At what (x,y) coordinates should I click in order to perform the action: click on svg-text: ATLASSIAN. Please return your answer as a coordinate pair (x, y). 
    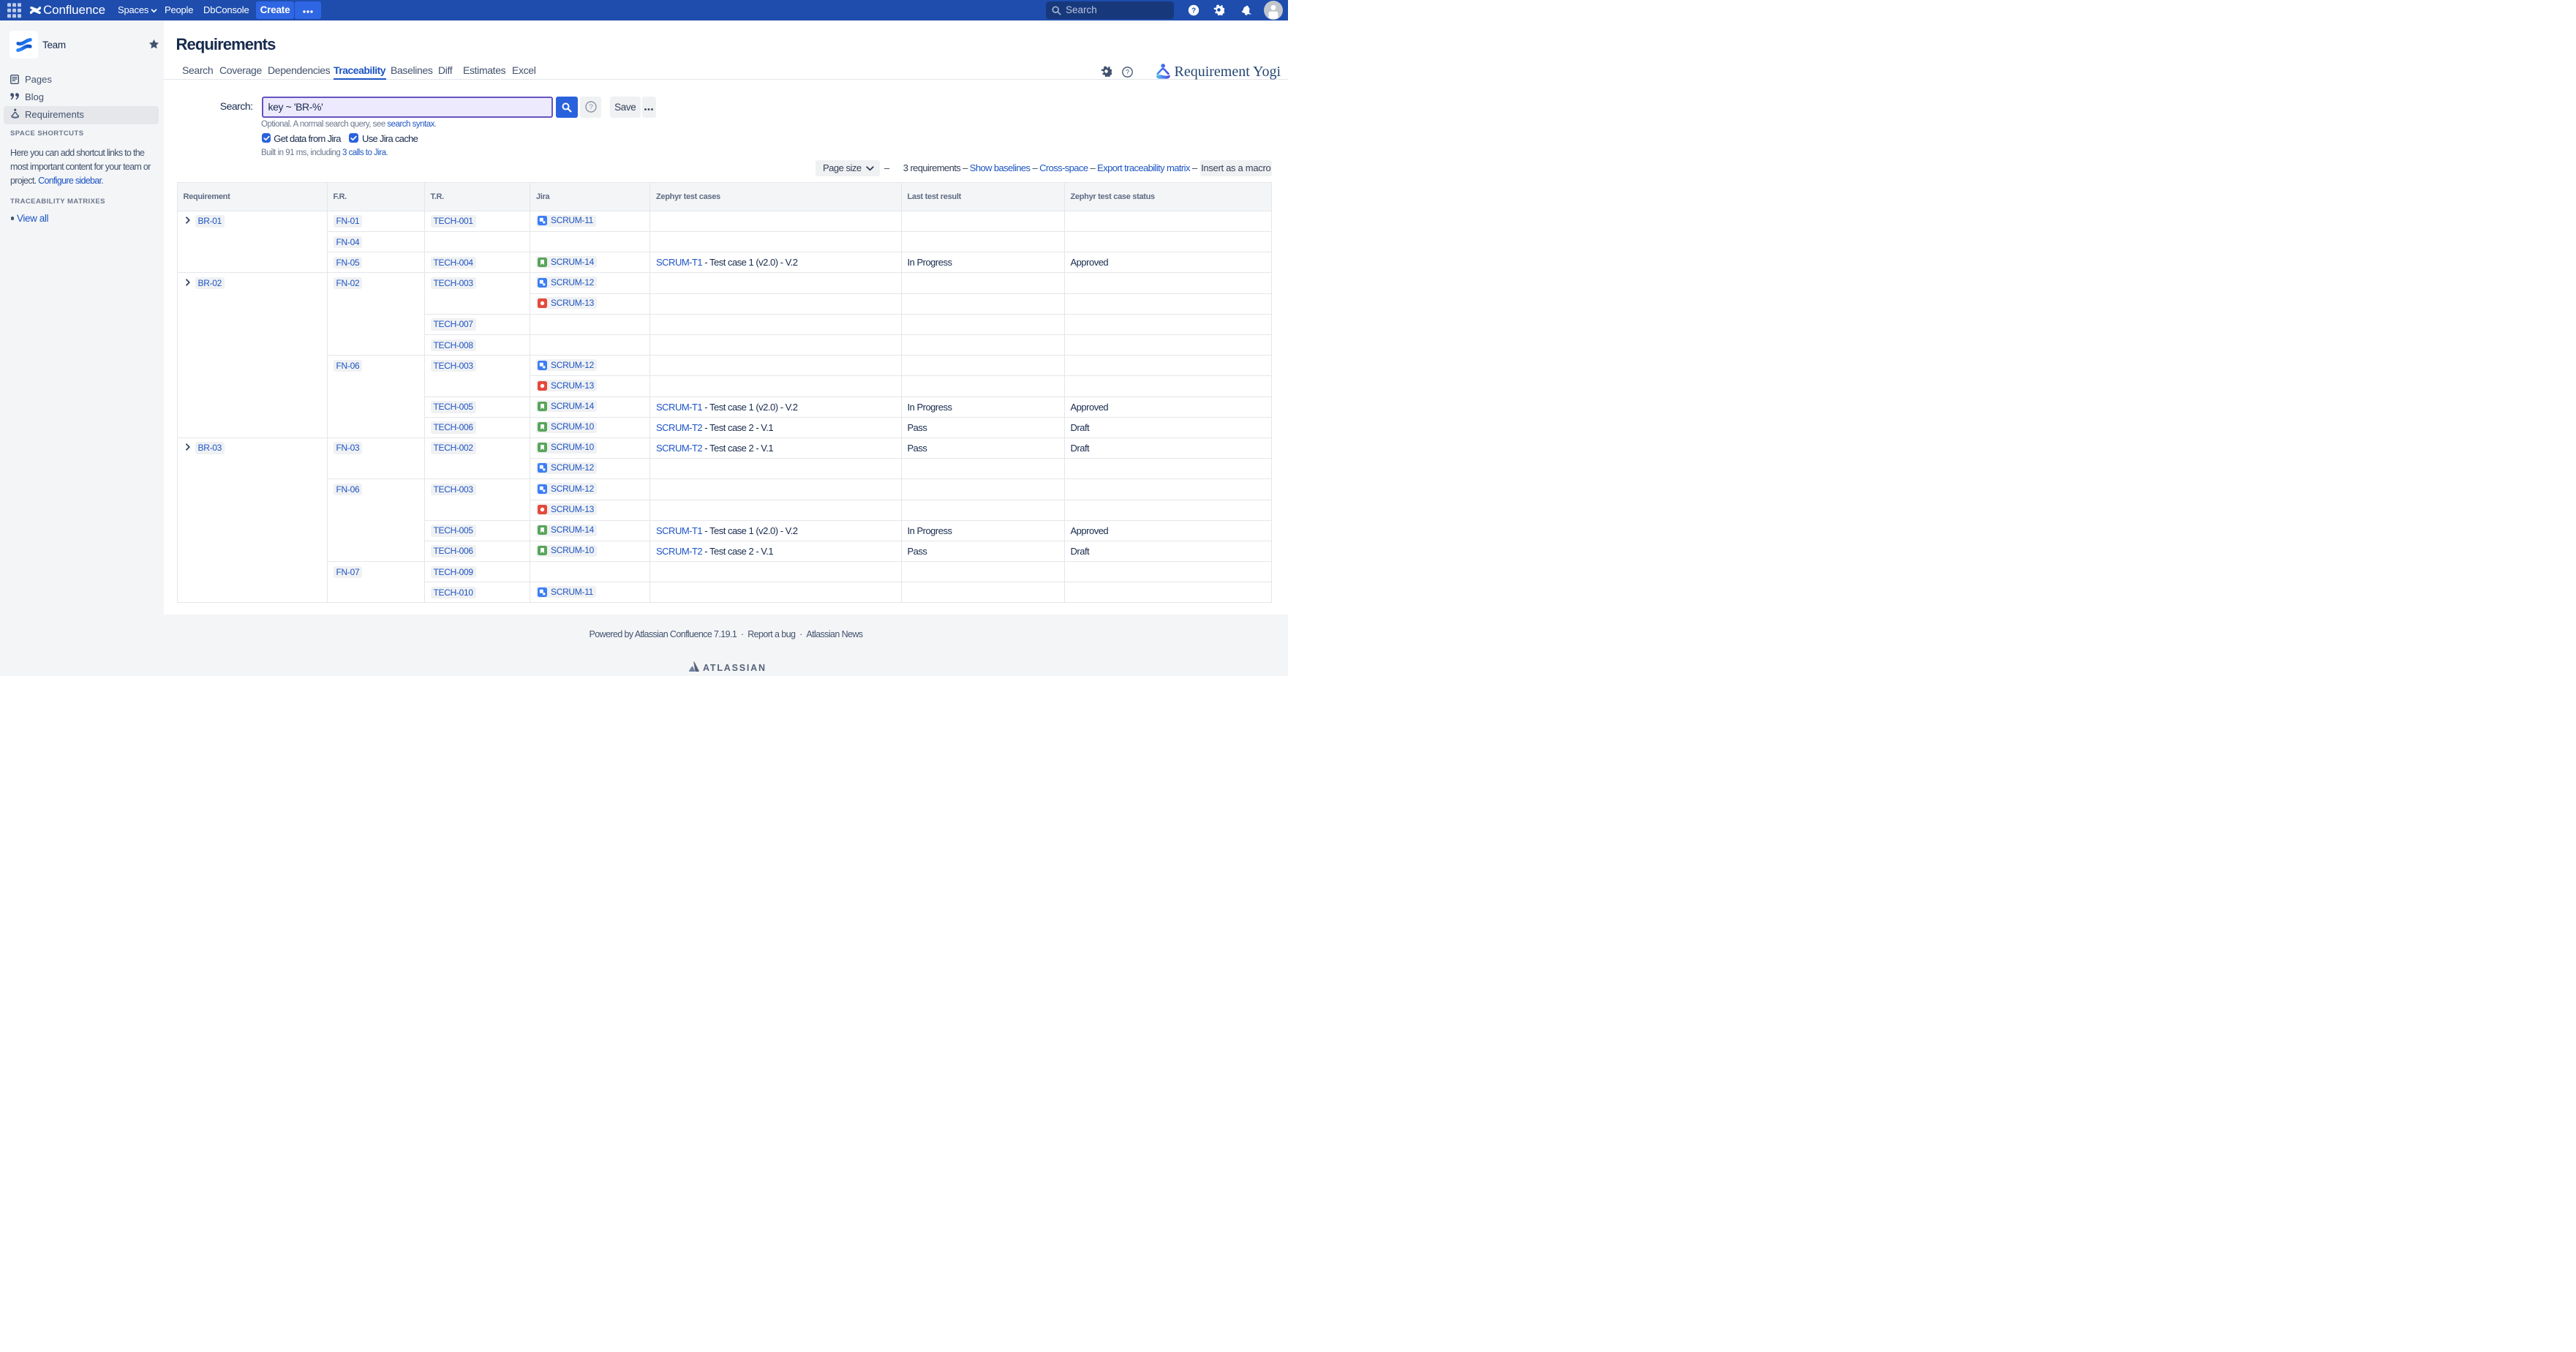
    Looking at the image, I should click on (735, 668).